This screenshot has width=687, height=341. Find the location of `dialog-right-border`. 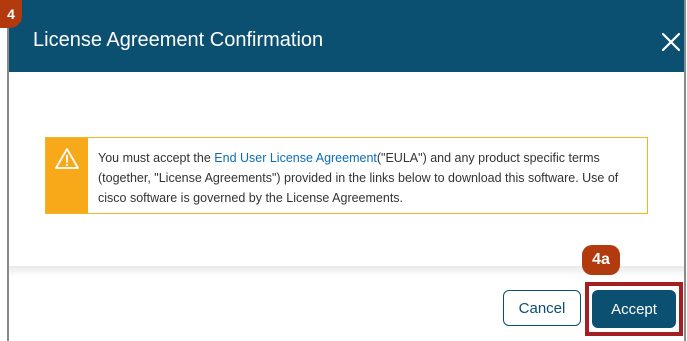

dialog-right-border is located at coordinates (685, 170).